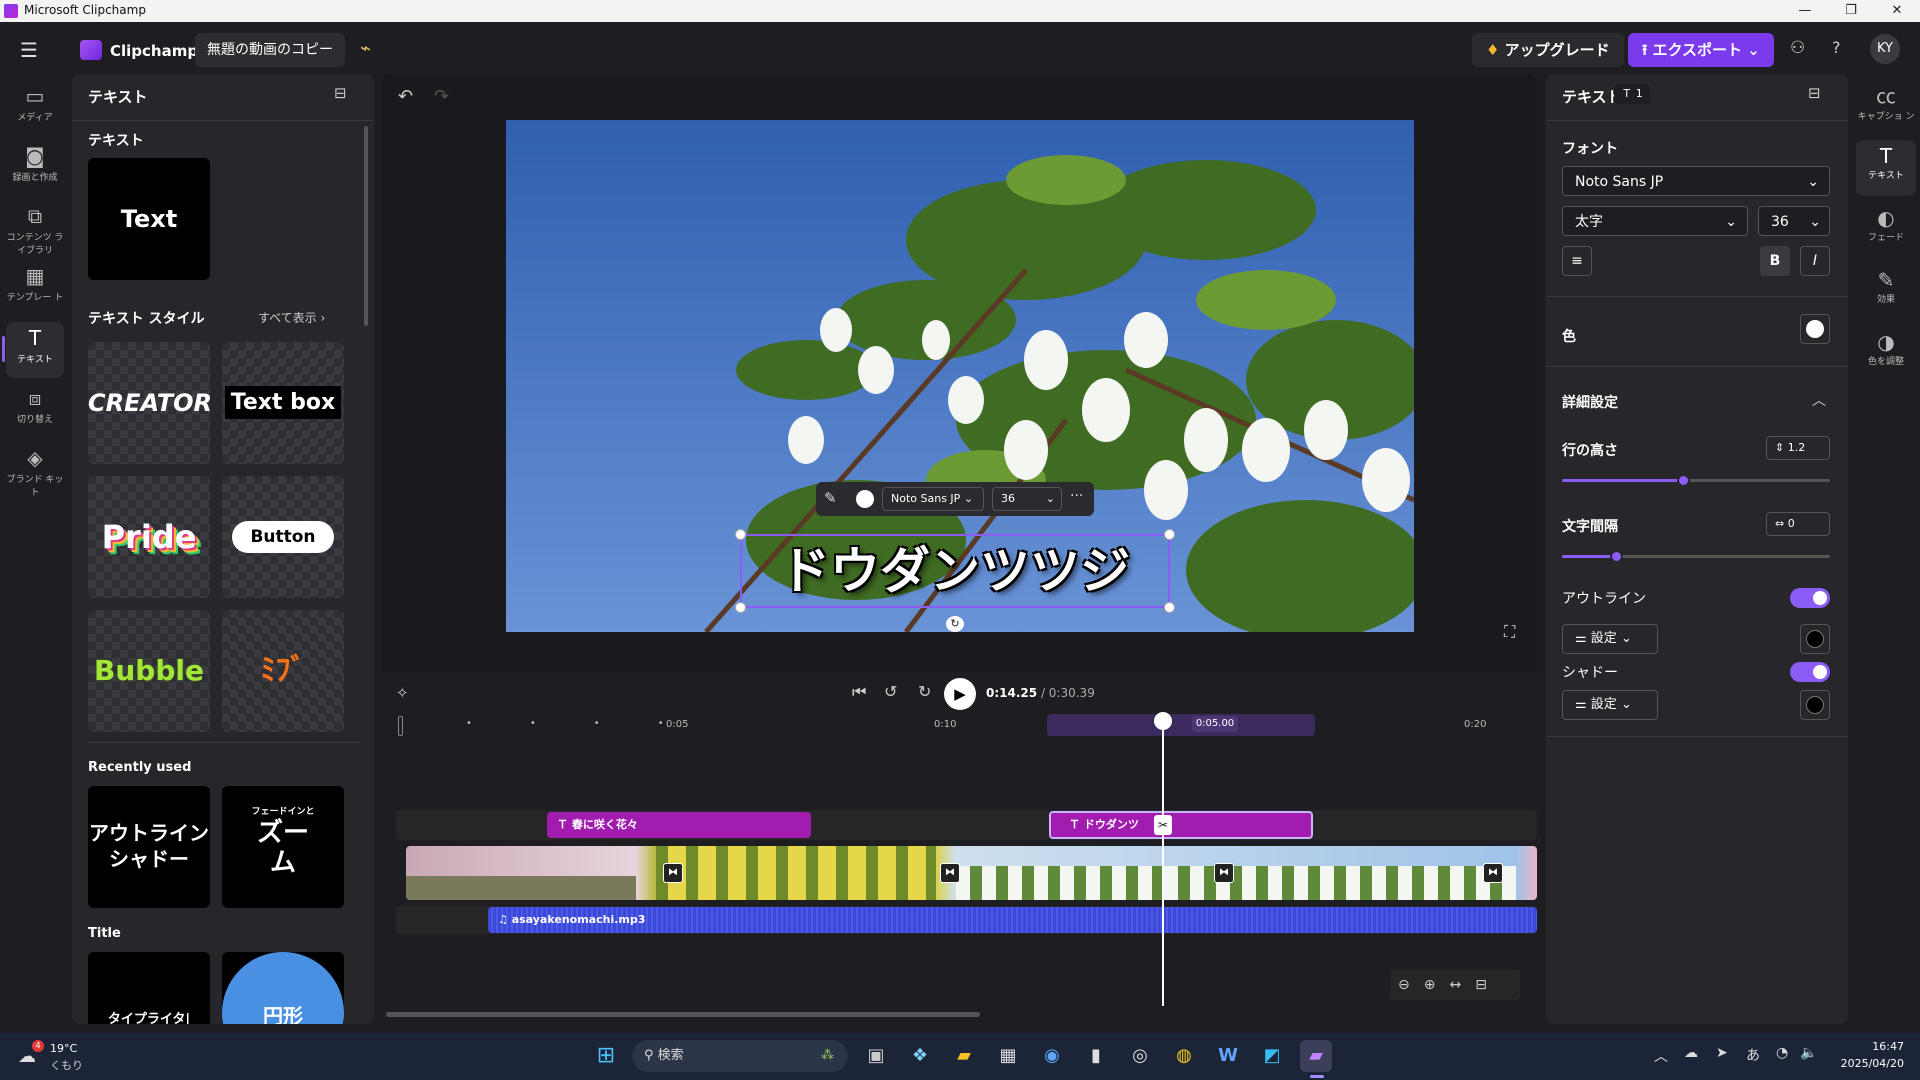 Image resolution: width=1920 pixels, height=1080 pixels. What do you see at coordinates (1897, 11) in the screenshot?
I see `close-window-button: ✕` at bounding box center [1897, 11].